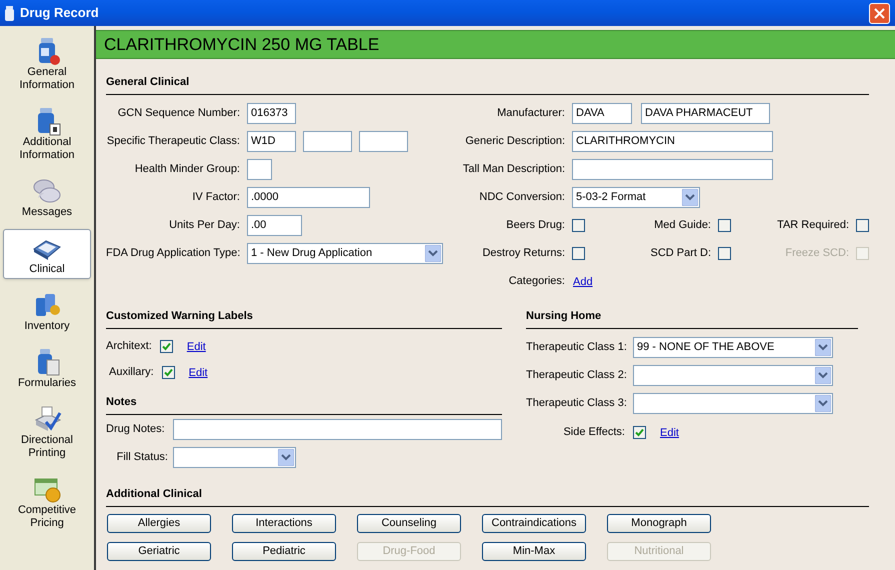 The height and width of the screenshot is (570, 895). What do you see at coordinates (602, 113) in the screenshot?
I see `text-field: DAVA` at bounding box center [602, 113].